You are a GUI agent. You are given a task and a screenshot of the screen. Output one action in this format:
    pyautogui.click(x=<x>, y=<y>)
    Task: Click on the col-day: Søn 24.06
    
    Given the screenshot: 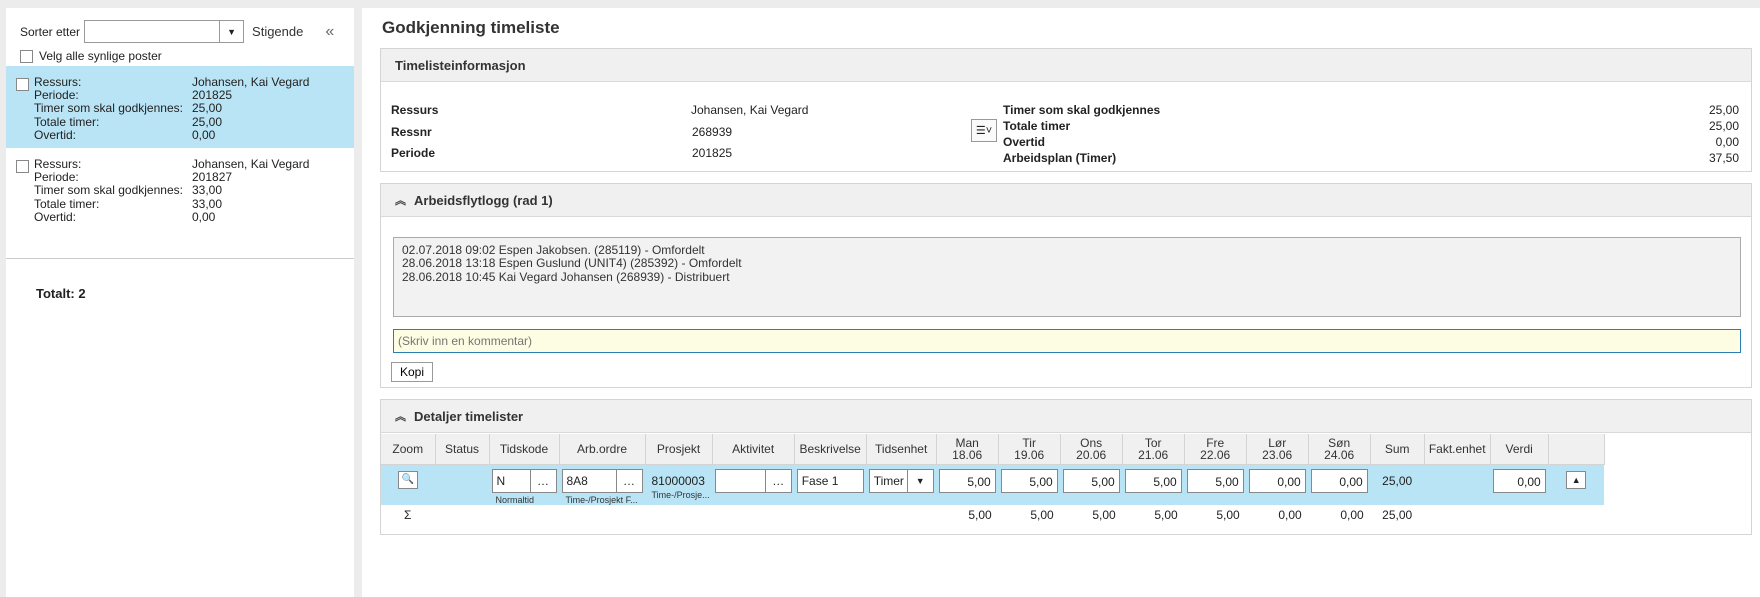 What is the action you would take?
    pyautogui.click(x=1339, y=449)
    